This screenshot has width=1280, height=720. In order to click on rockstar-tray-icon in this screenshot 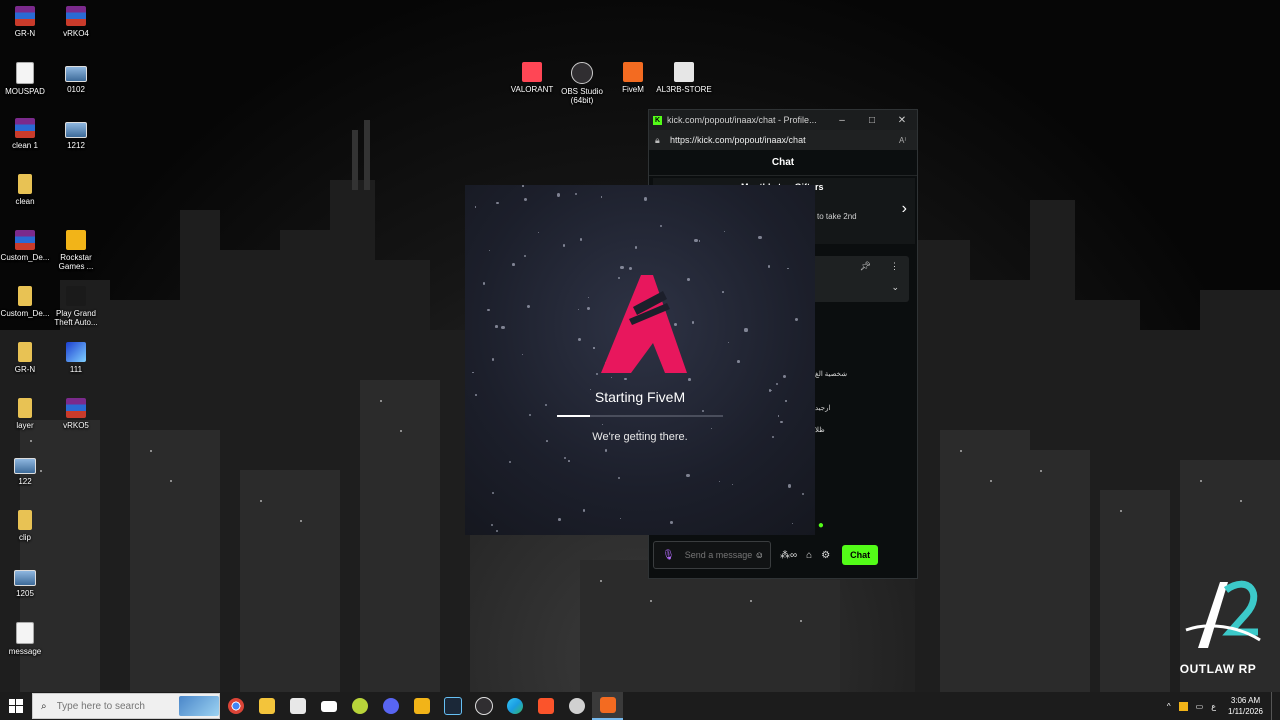, I will do `click(1183, 706)`.